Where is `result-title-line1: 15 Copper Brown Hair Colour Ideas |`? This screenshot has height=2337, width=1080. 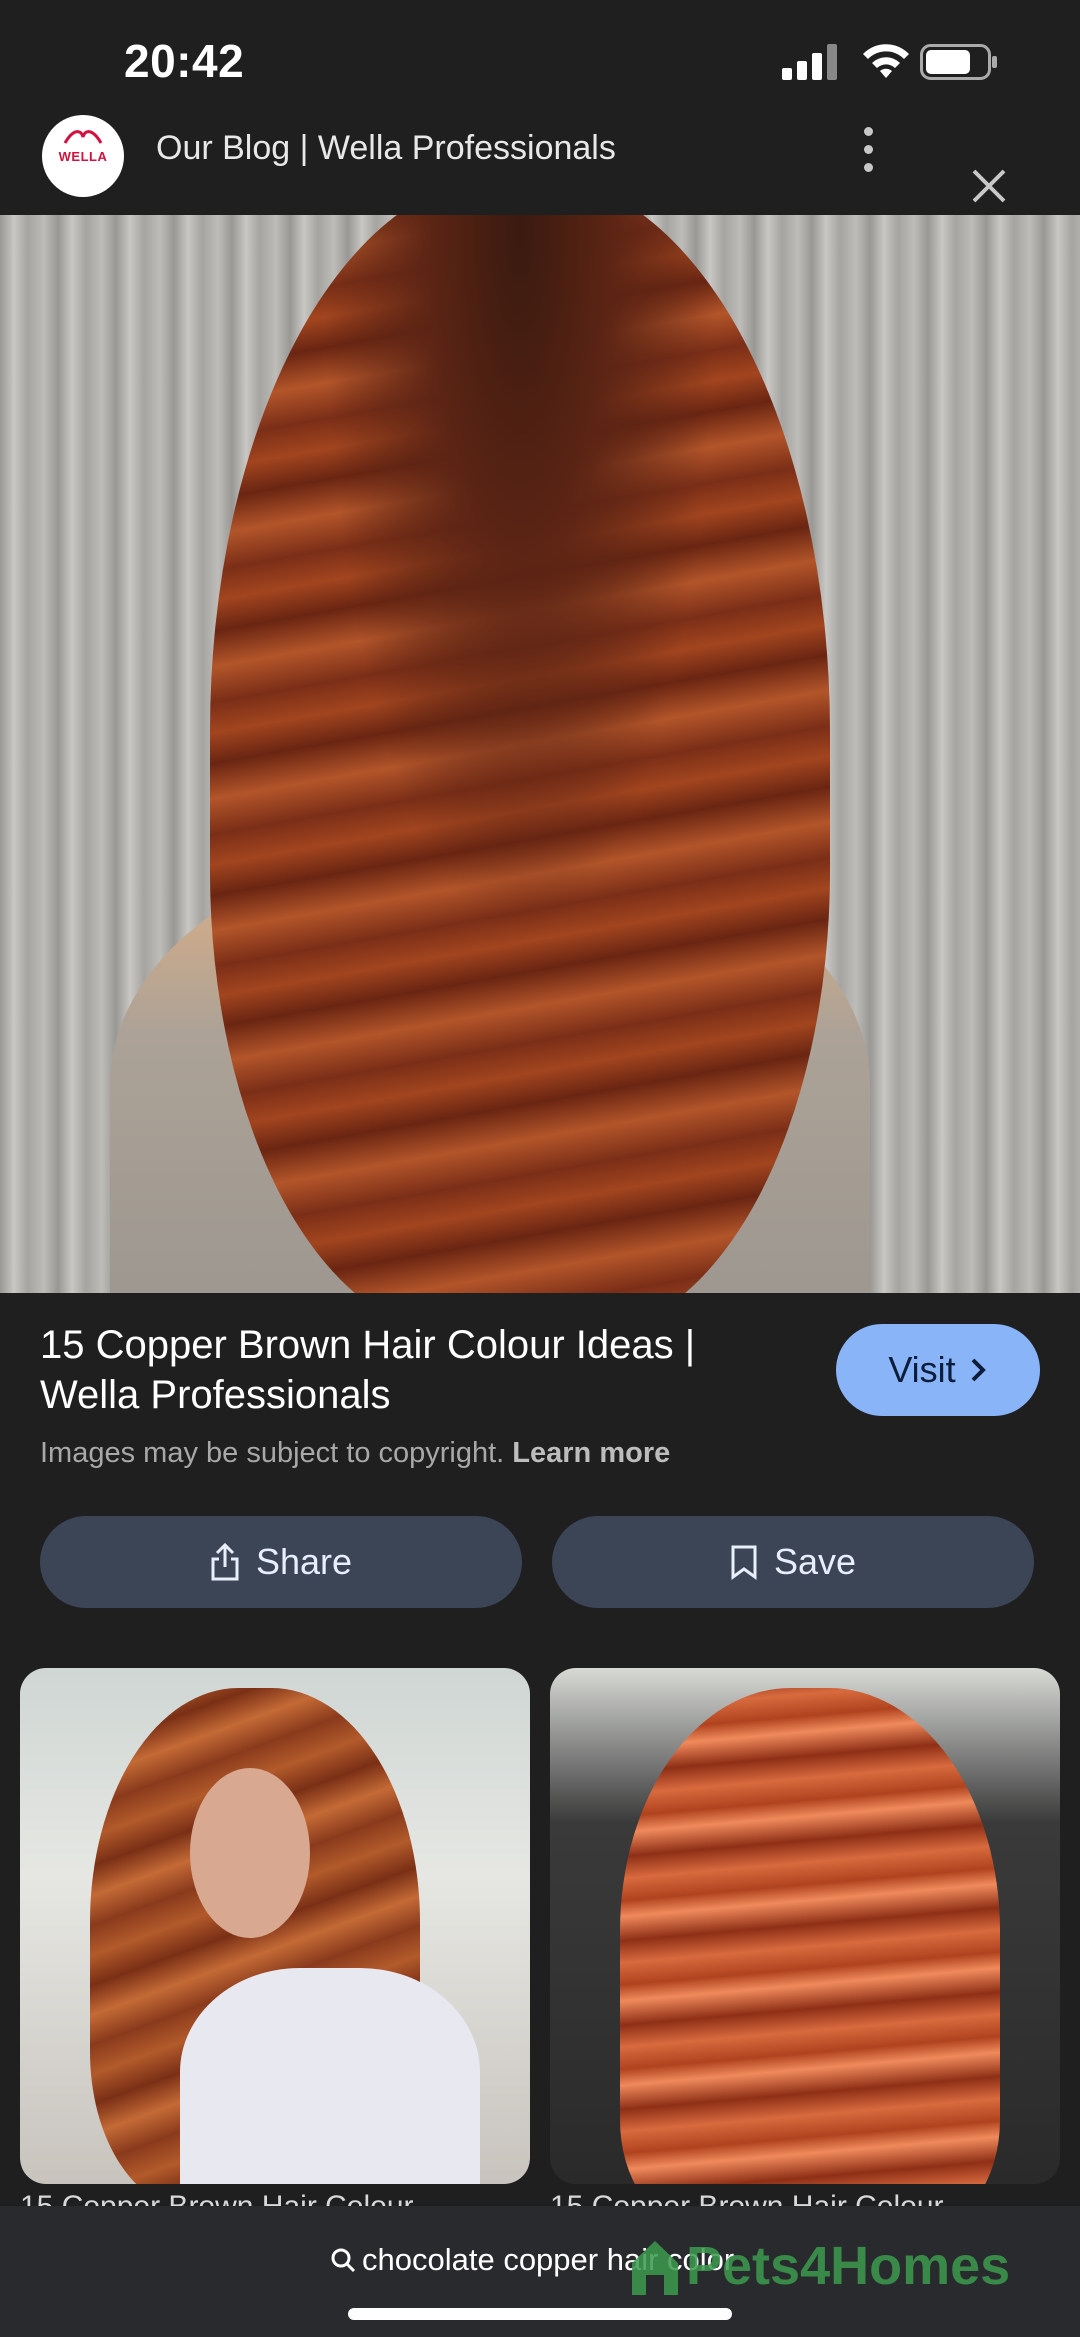 result-title-line1: 15 Copper Brown Hair Colour Ideas | is located at coordinates (368, 1345).